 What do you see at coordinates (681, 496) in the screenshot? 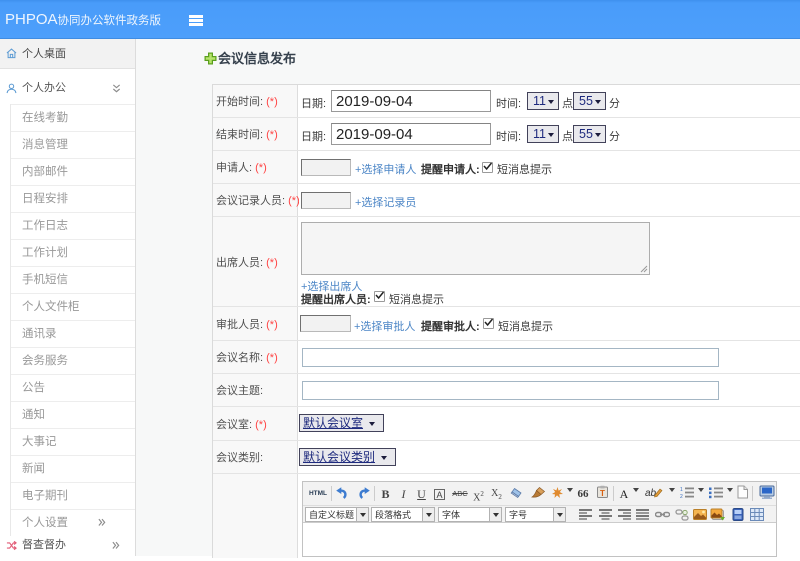
I see `svg-text: 2` at bounding box center [681, 496].